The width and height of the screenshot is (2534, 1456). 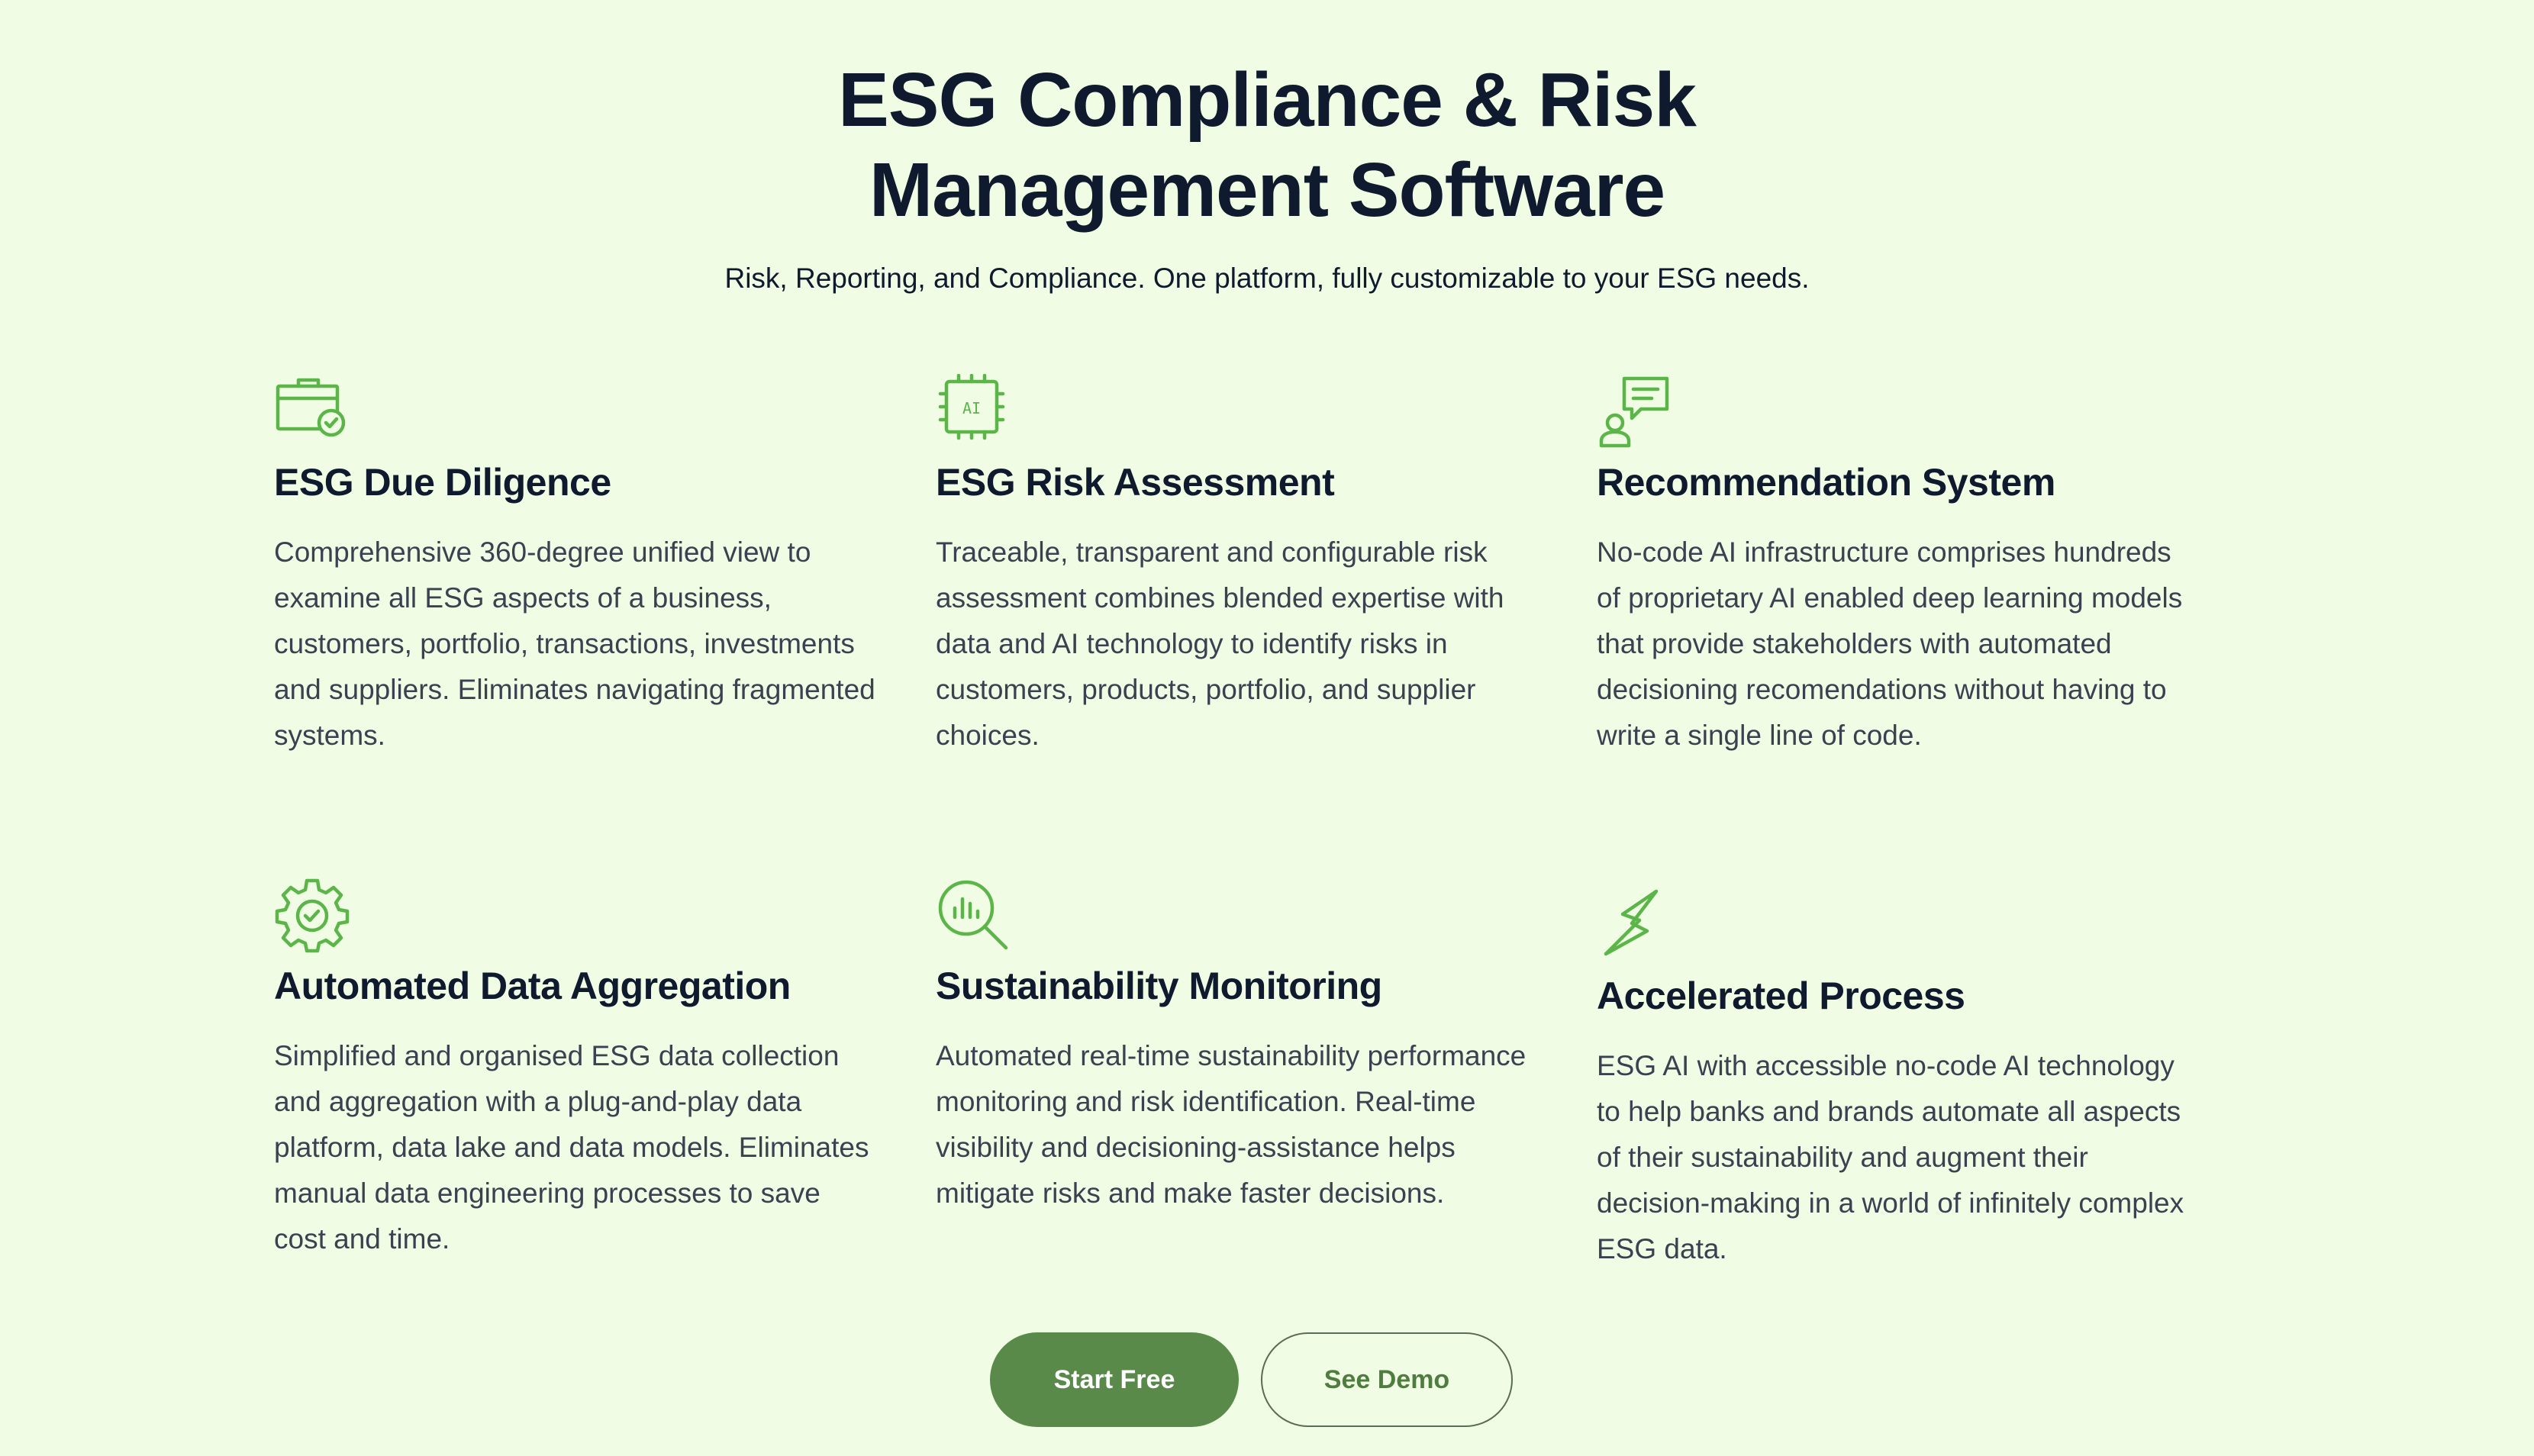 I want to click on ai-chip-icon: AI, so click(x=974, y=412).